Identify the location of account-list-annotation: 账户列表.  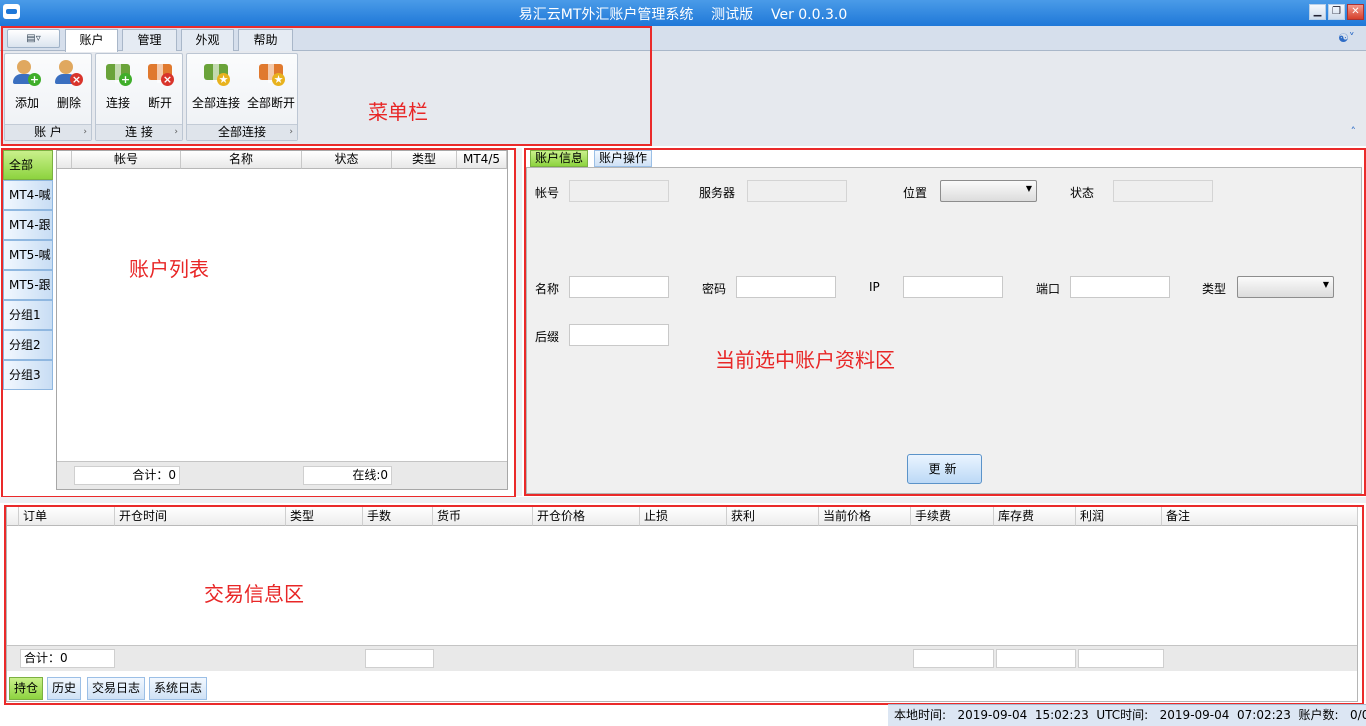
(169, 269).